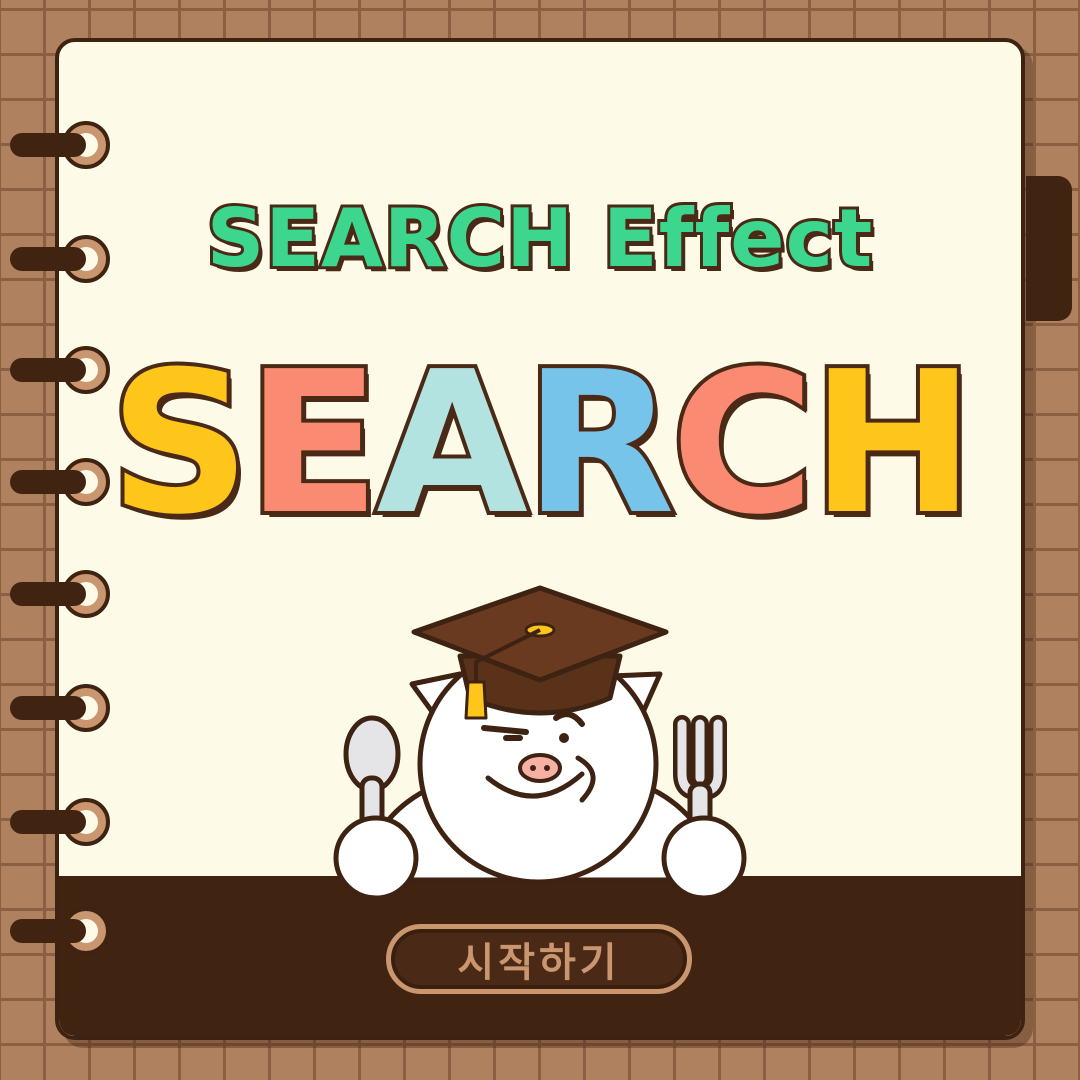  What do you see at coordinates (313, 444) in the screenshot?
I see `wordmark-letter: E` at bounding box center [313, 444].